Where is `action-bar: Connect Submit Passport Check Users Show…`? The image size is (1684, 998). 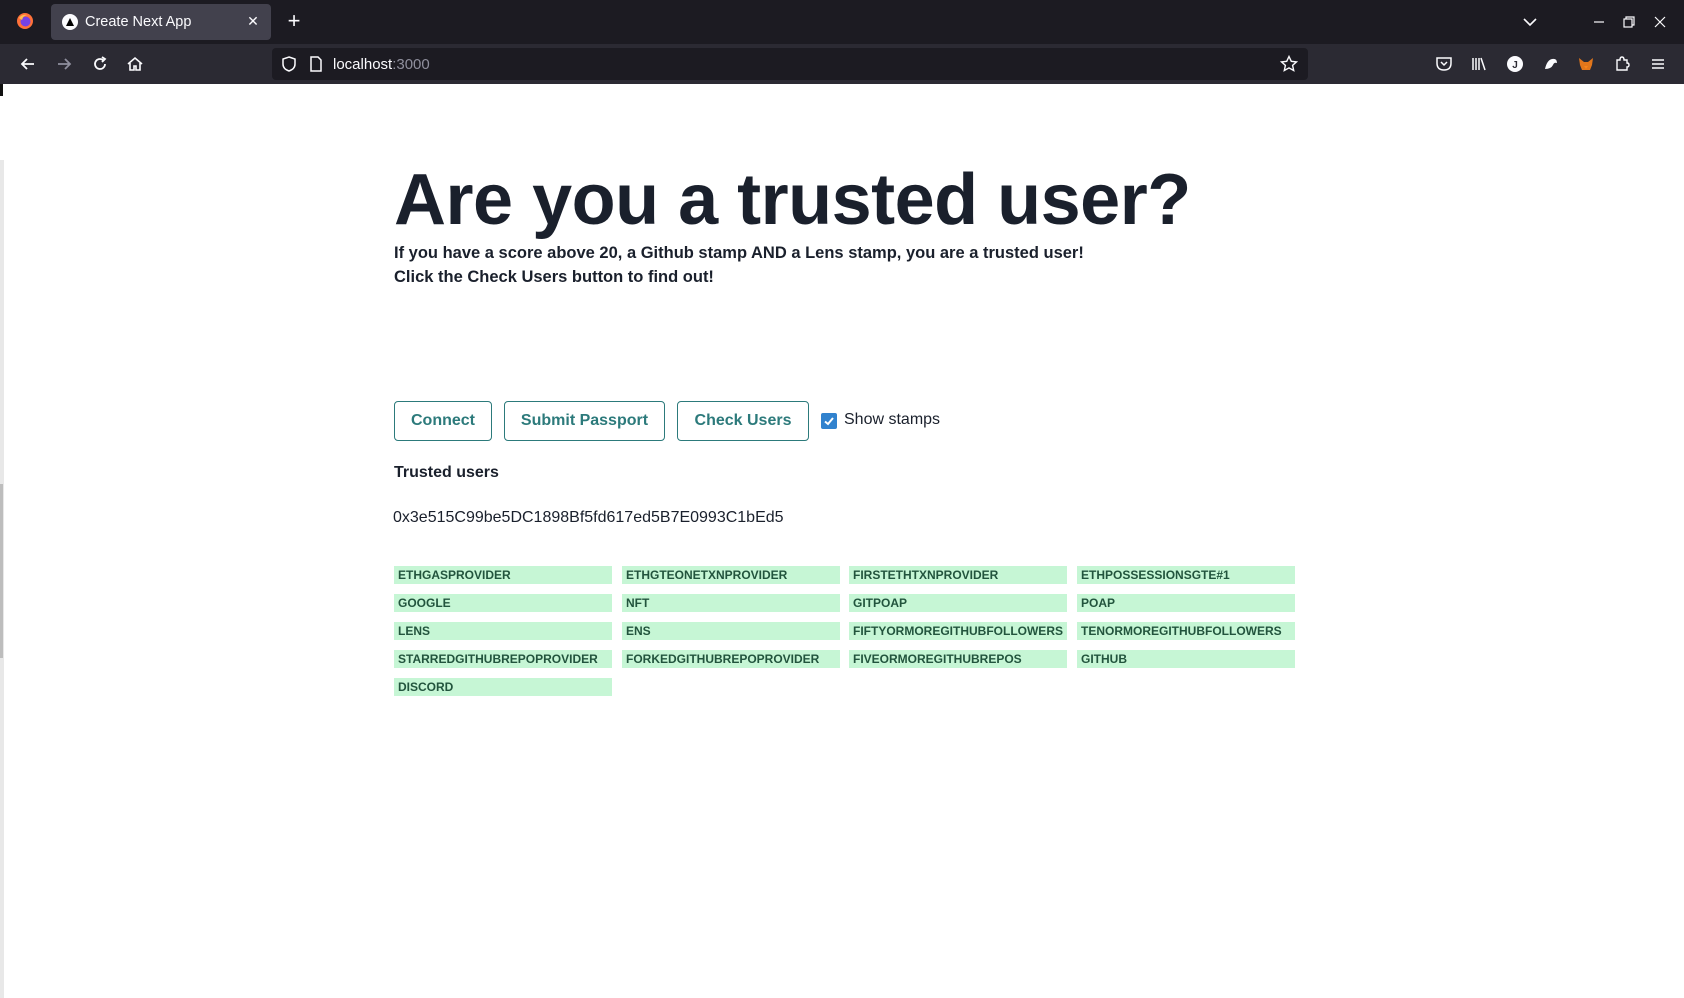
action-bar: Connect Submit Passport Check Users Show… is located at coordinates (844, 421).